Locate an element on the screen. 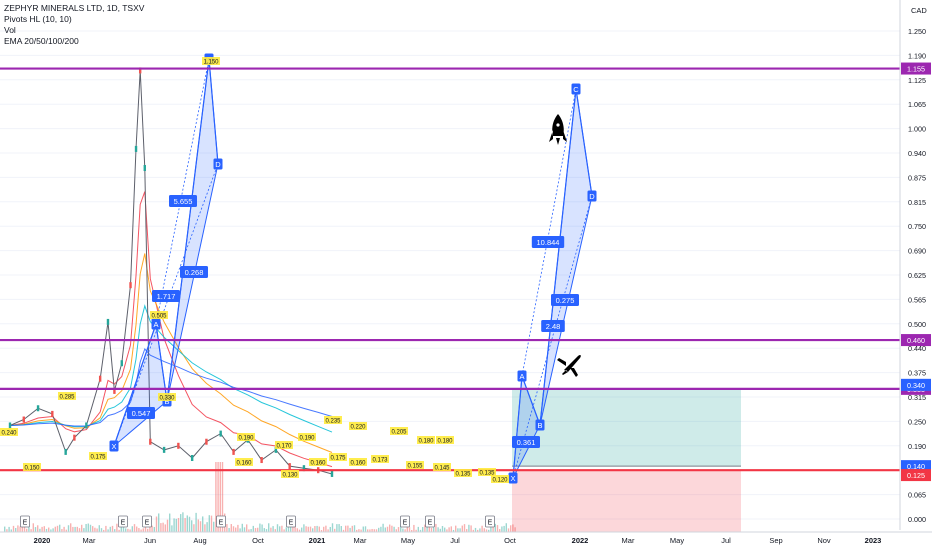  pivot-label: 1.150 is located at coordinates (211, 63).